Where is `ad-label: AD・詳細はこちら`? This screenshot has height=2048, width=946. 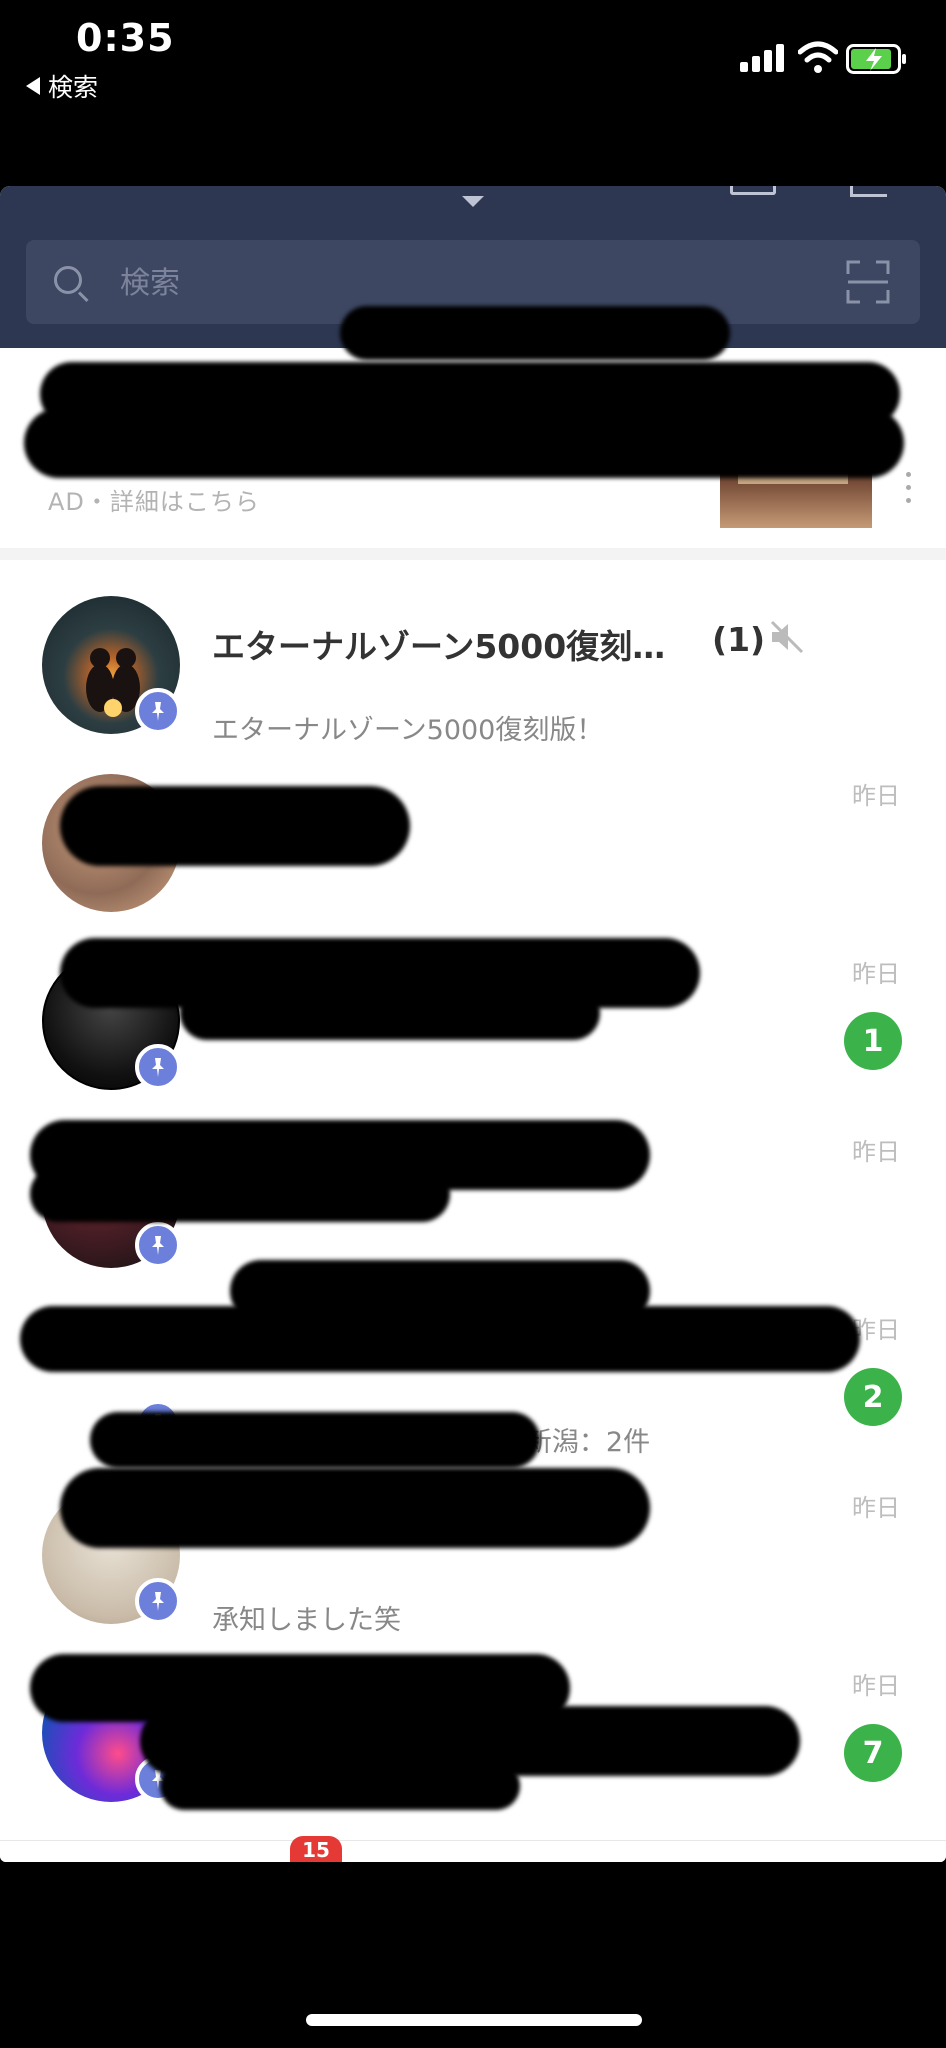
ad-label: AD・詳細はこちら is located at coordinates (154, 499).